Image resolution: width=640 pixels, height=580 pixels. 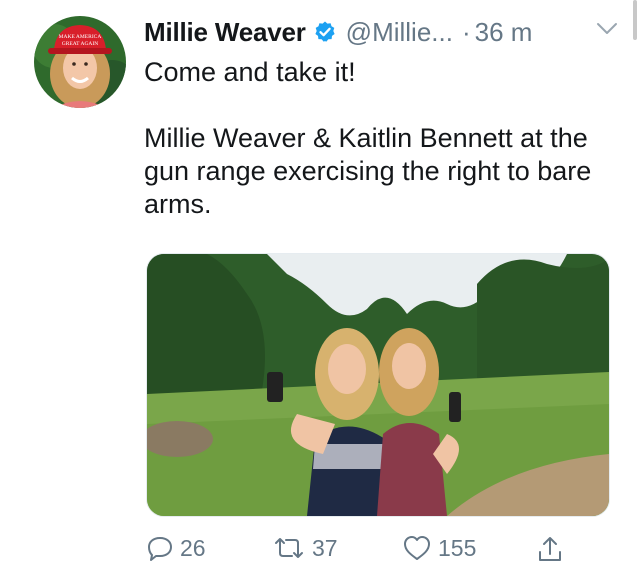 I want to click on retweet-button: 37, so click(x=305, y=548).